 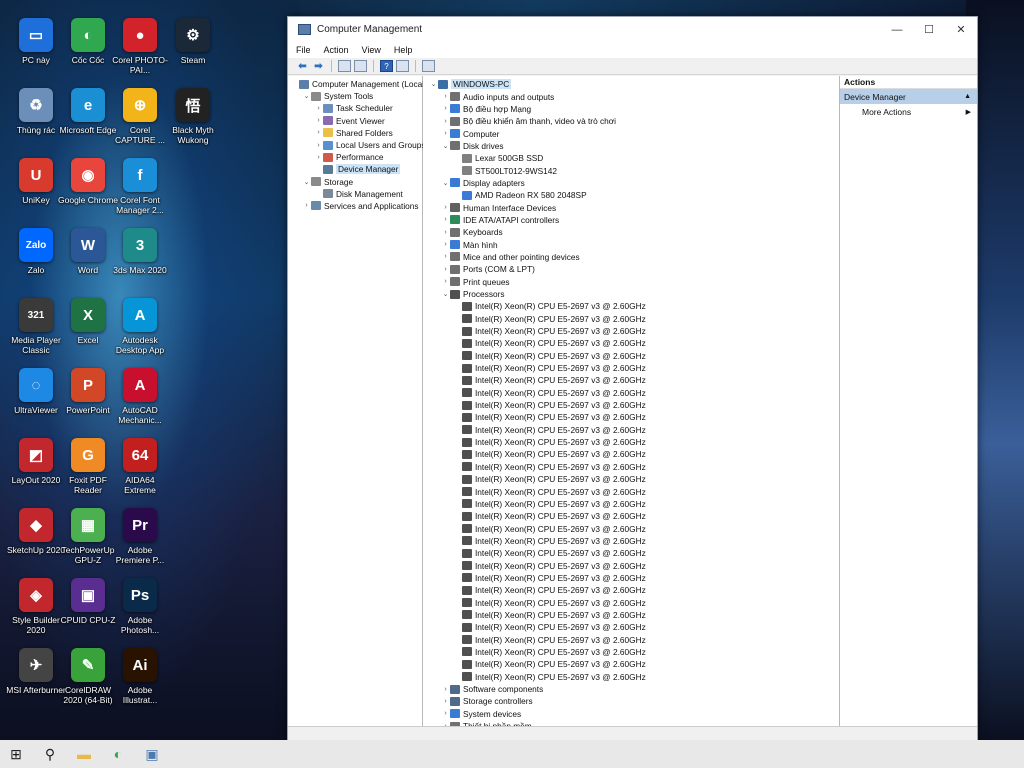 What do you see at coordinates (336, 50) in the screenshot?
I see `menu-action: Action` at bounding box center [336, 50].